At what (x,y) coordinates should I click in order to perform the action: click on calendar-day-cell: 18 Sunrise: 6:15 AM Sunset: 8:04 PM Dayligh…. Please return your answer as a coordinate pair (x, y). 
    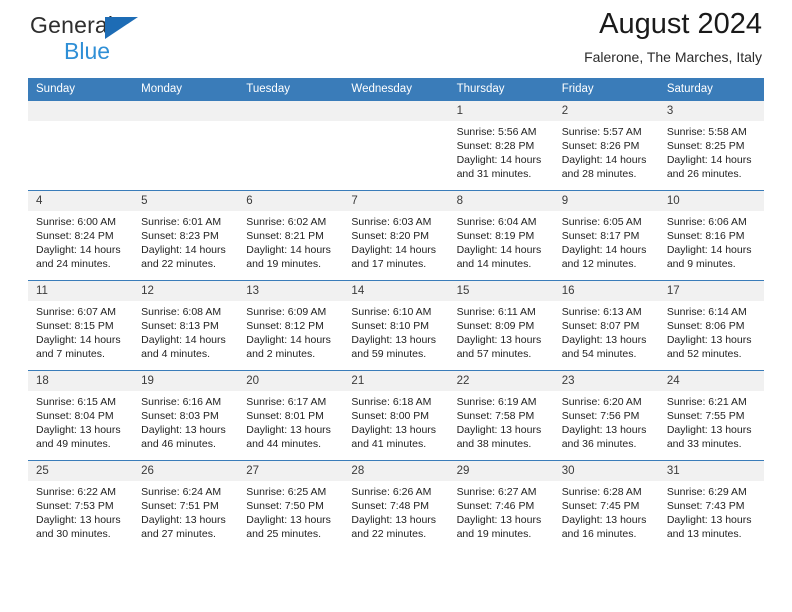
    Looking at the image, I should click on (81, 415).